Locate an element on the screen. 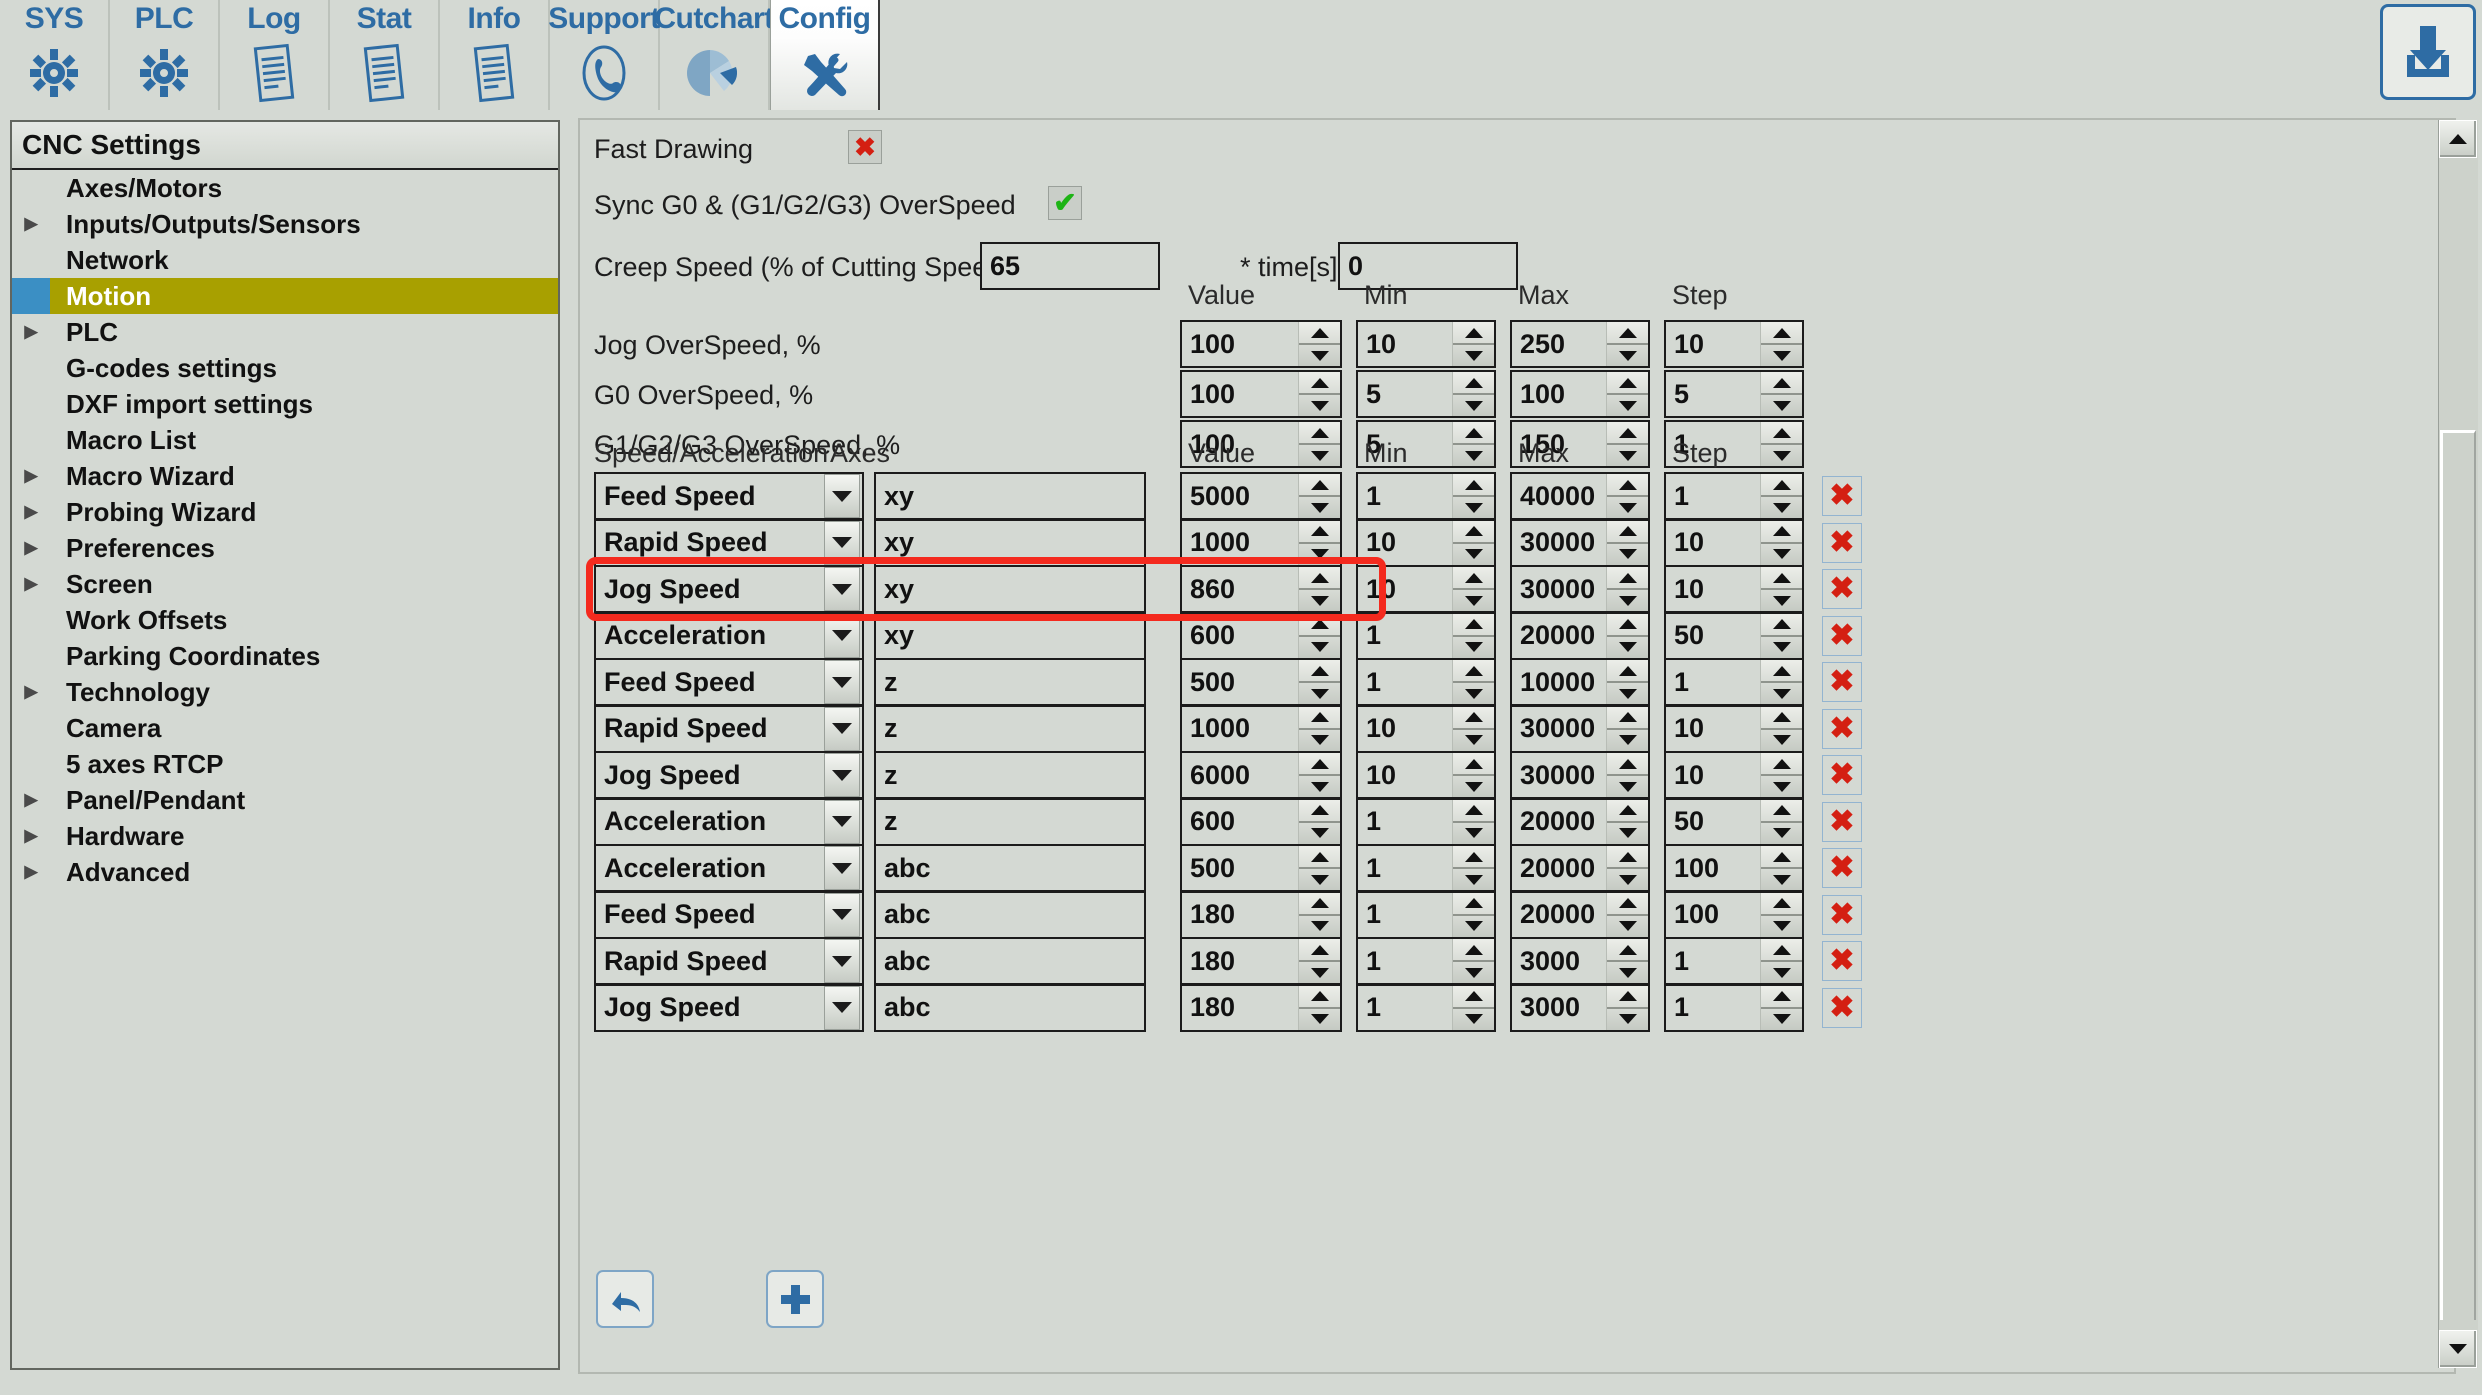  tab-support: Support is located at coordinates (604, 55).